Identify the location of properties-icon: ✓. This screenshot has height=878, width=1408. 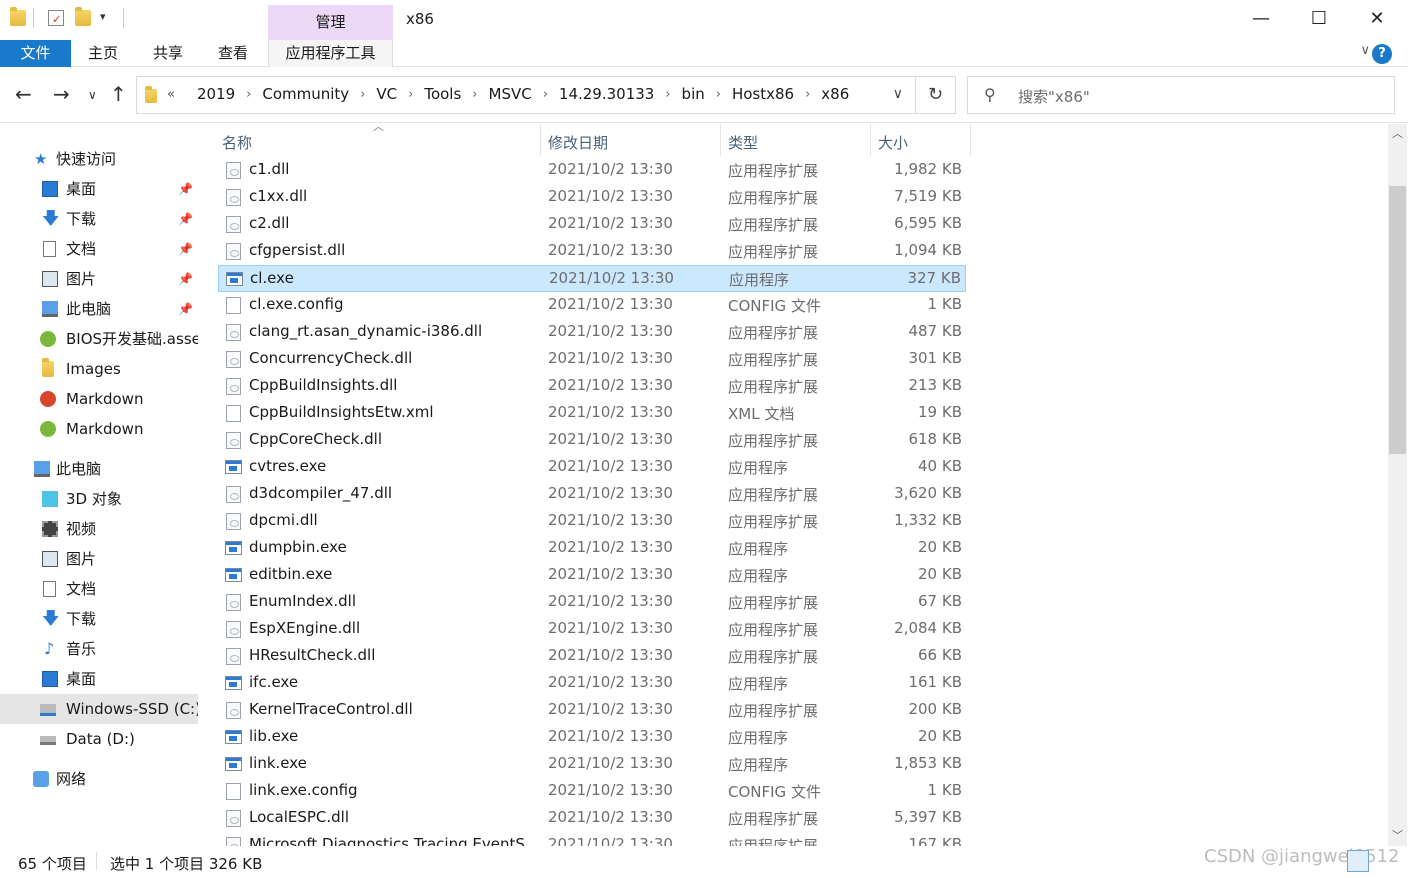
(56, 18).